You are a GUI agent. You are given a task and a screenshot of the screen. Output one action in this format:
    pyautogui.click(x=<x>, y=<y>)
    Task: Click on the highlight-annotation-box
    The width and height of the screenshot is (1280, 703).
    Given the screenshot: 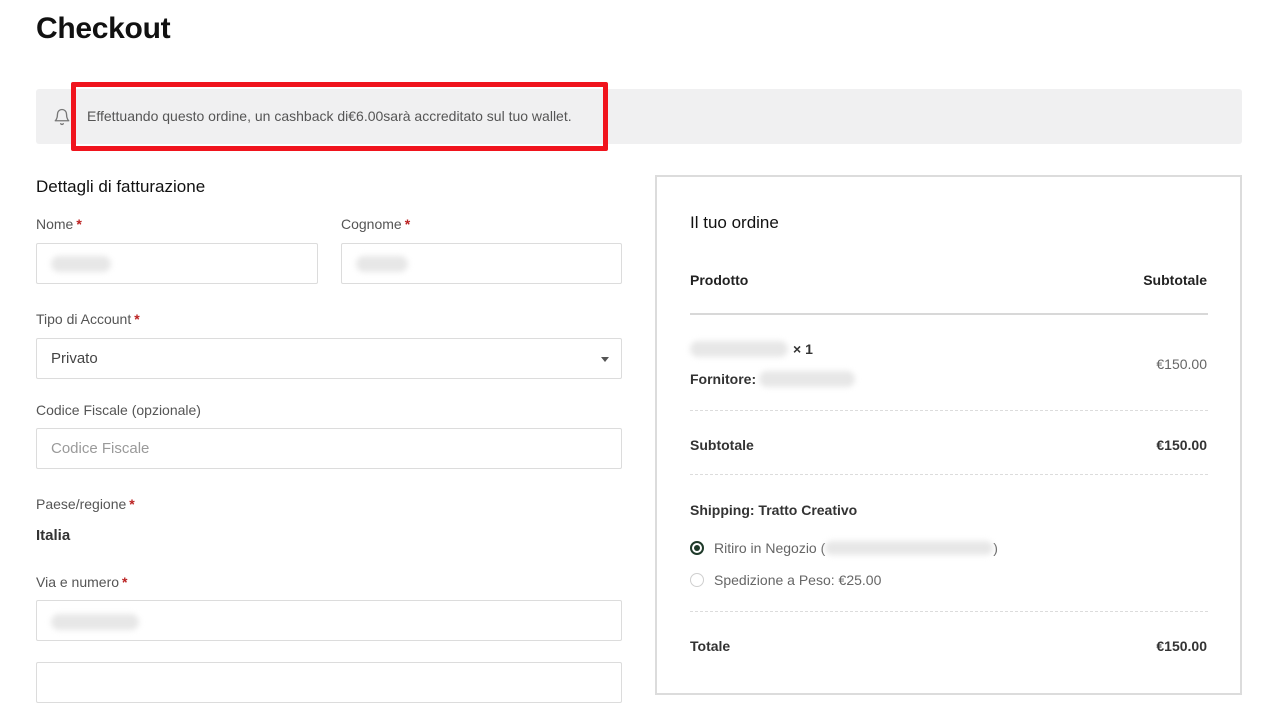 What is the action you would take?
    pyautogui.click(x=339, y=116)
    